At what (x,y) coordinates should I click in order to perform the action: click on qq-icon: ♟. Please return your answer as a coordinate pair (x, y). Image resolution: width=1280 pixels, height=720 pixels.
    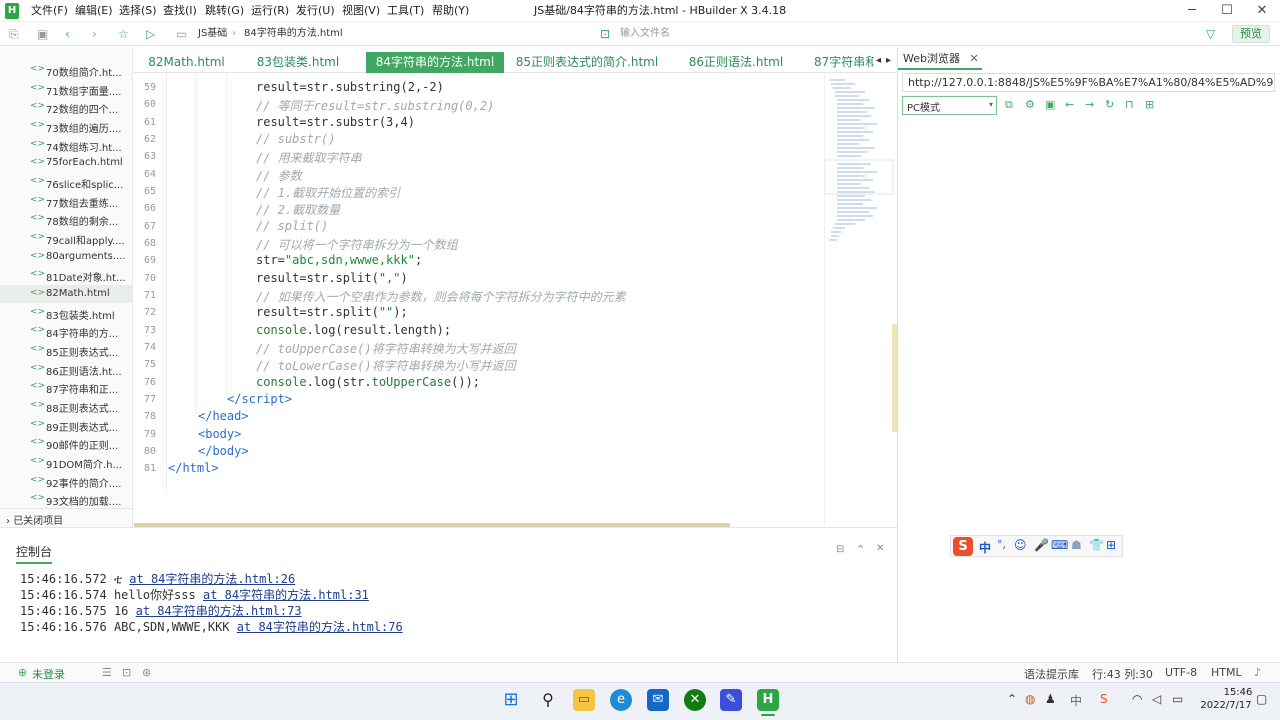
    Looking at the image, I should click on (1050, 699).